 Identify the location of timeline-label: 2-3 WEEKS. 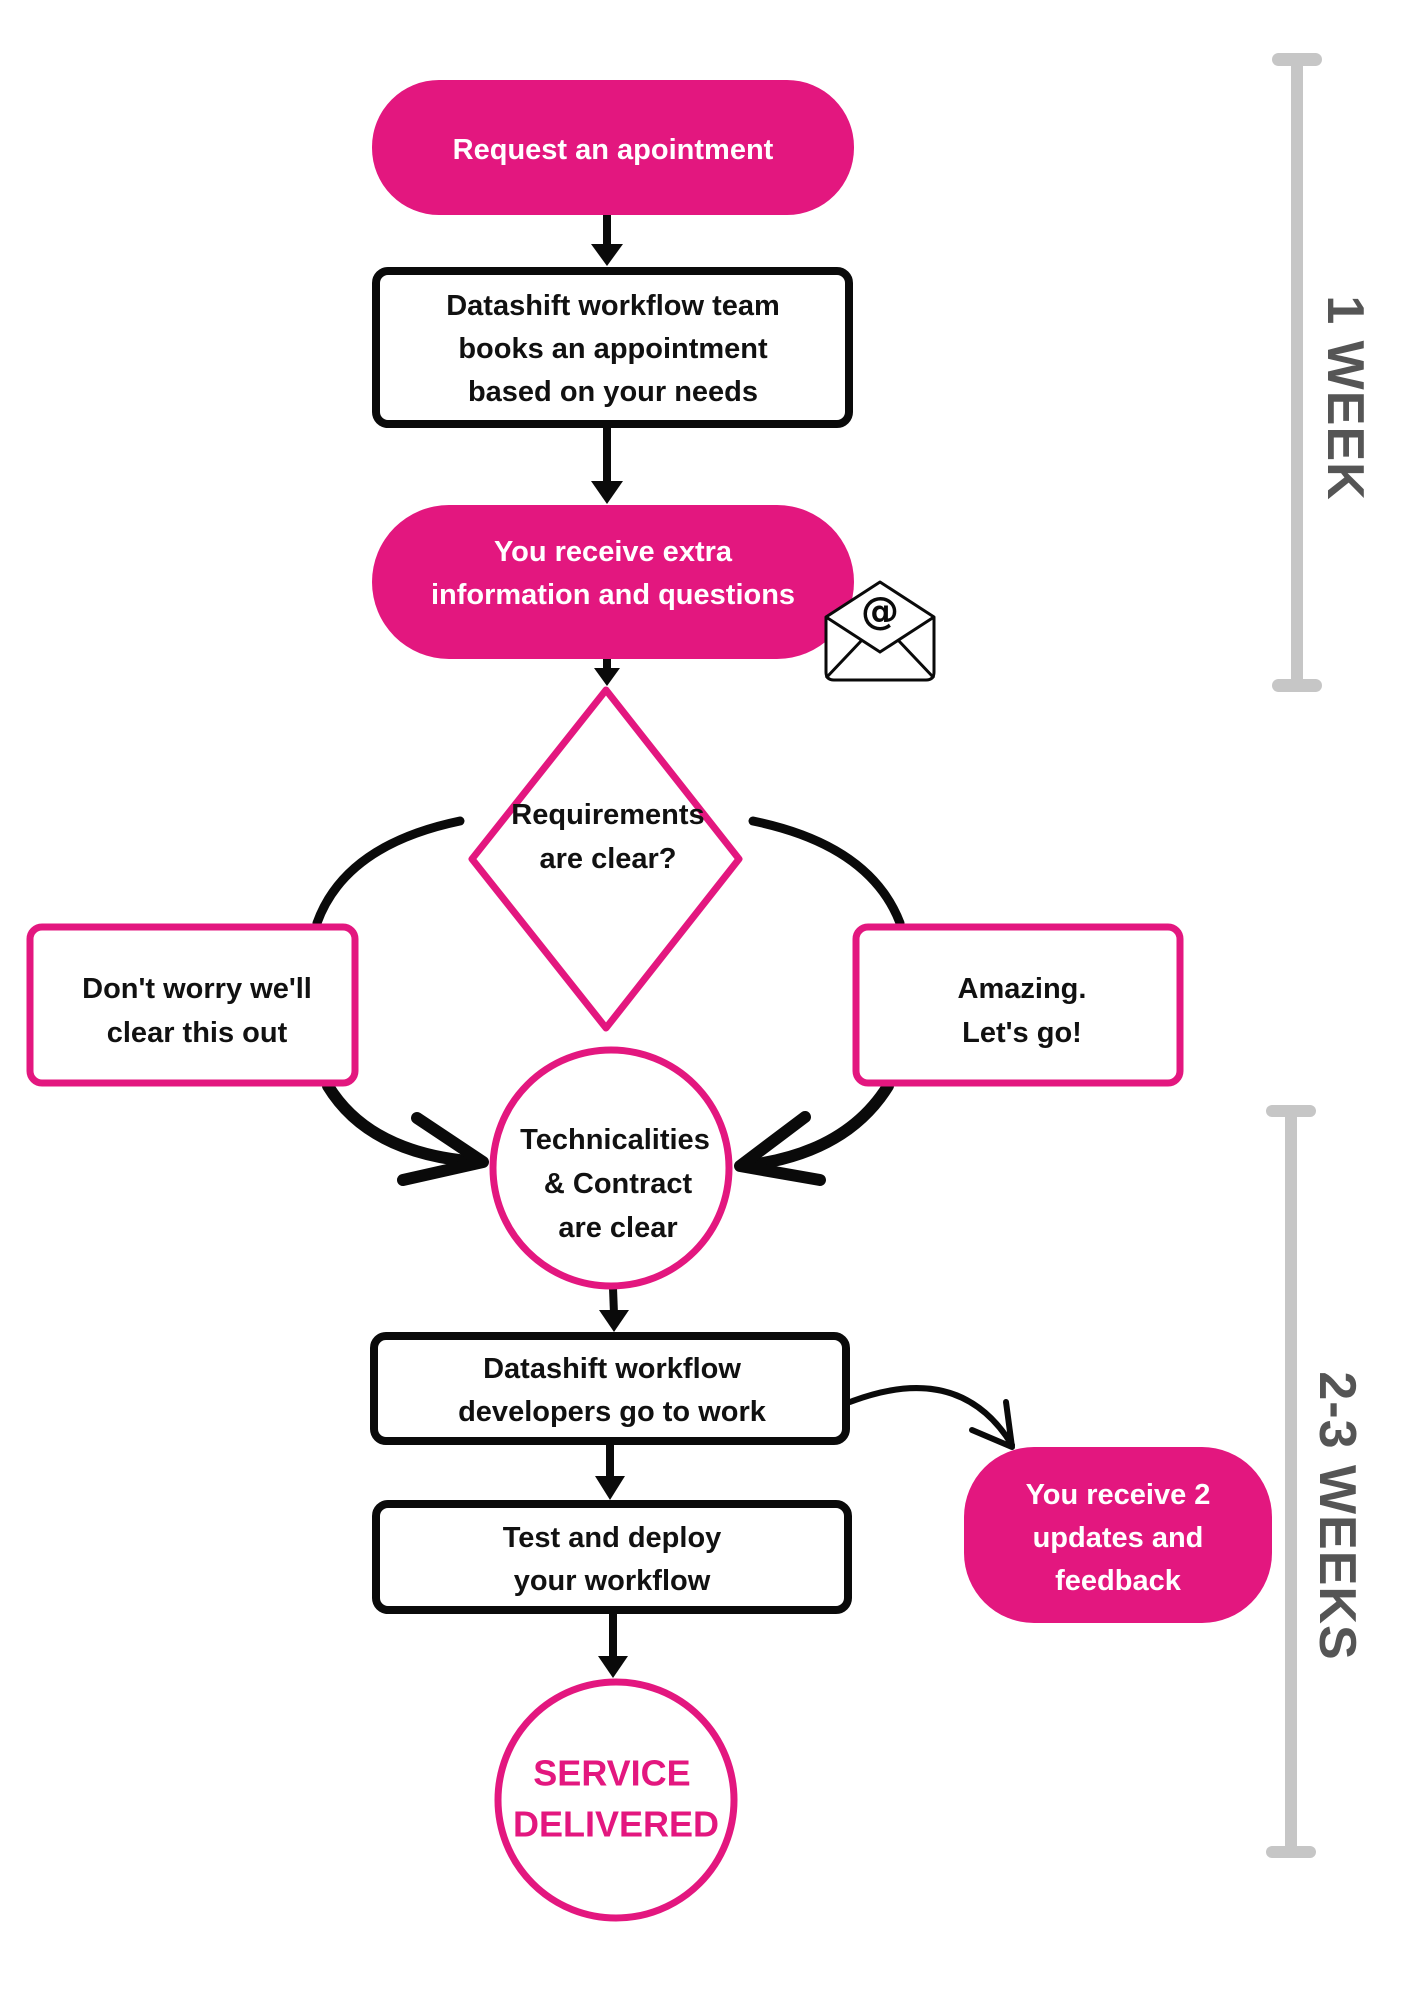
(1337, 1515).